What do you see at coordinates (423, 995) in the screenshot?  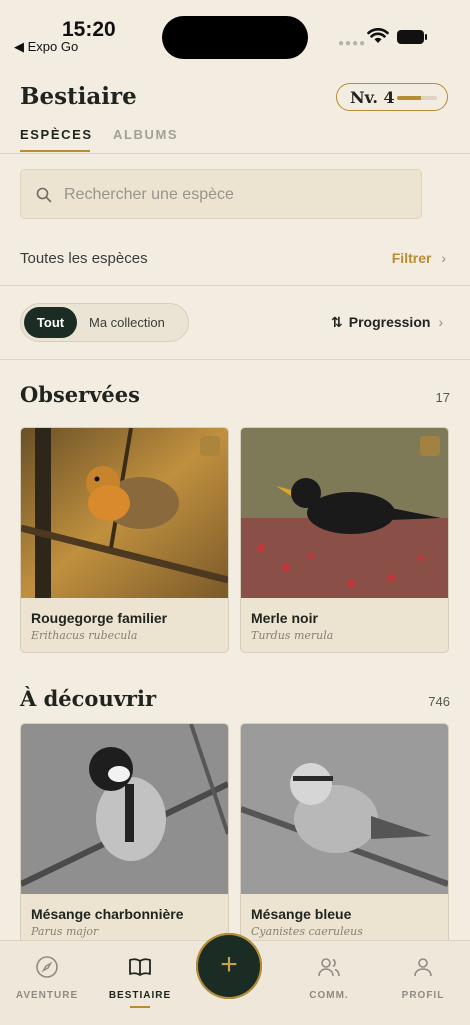 I see `nav-label: PROFIL` at bounding box center [423, 995].